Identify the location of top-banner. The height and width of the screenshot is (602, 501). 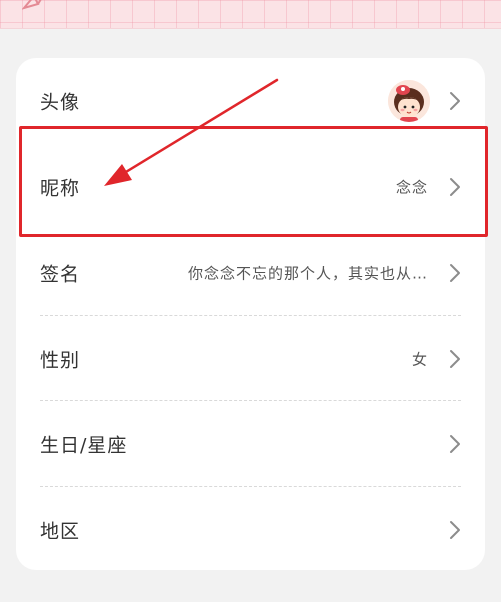
(250, 14).